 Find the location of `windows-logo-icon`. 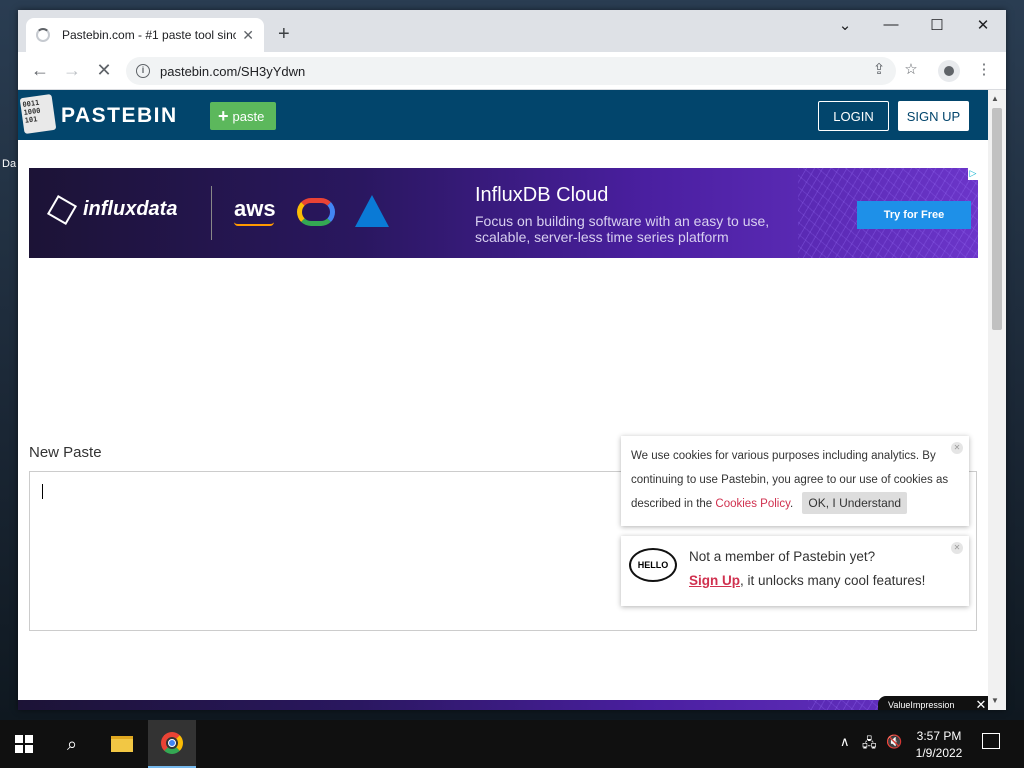

windows-logo-icon is located at coordinates (24, 744).